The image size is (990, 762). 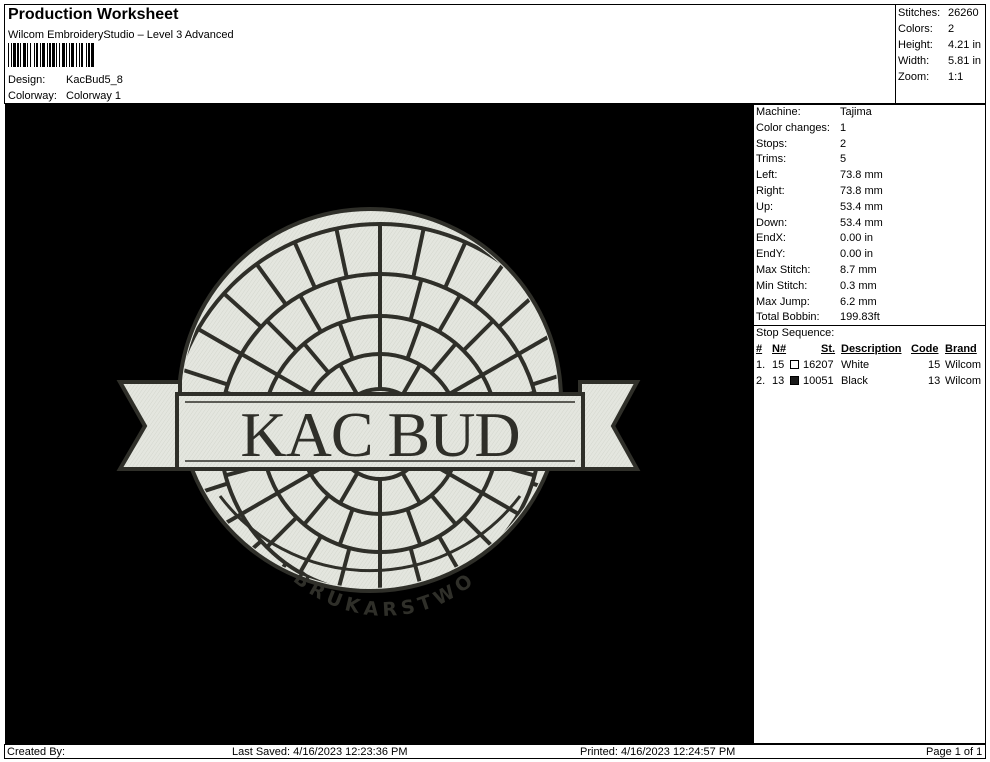 What do you see at coordinates (609, 425) in the screenshot?
I see `banner-right-tail` at bounding box center [609, 425].